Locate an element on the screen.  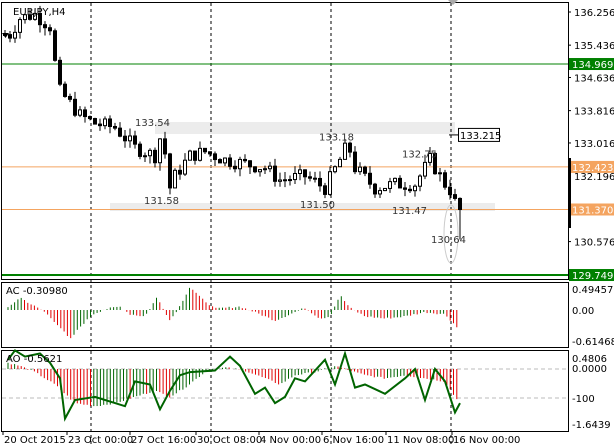
ao-tick-label: -100 is located at coordinates (583, 399).